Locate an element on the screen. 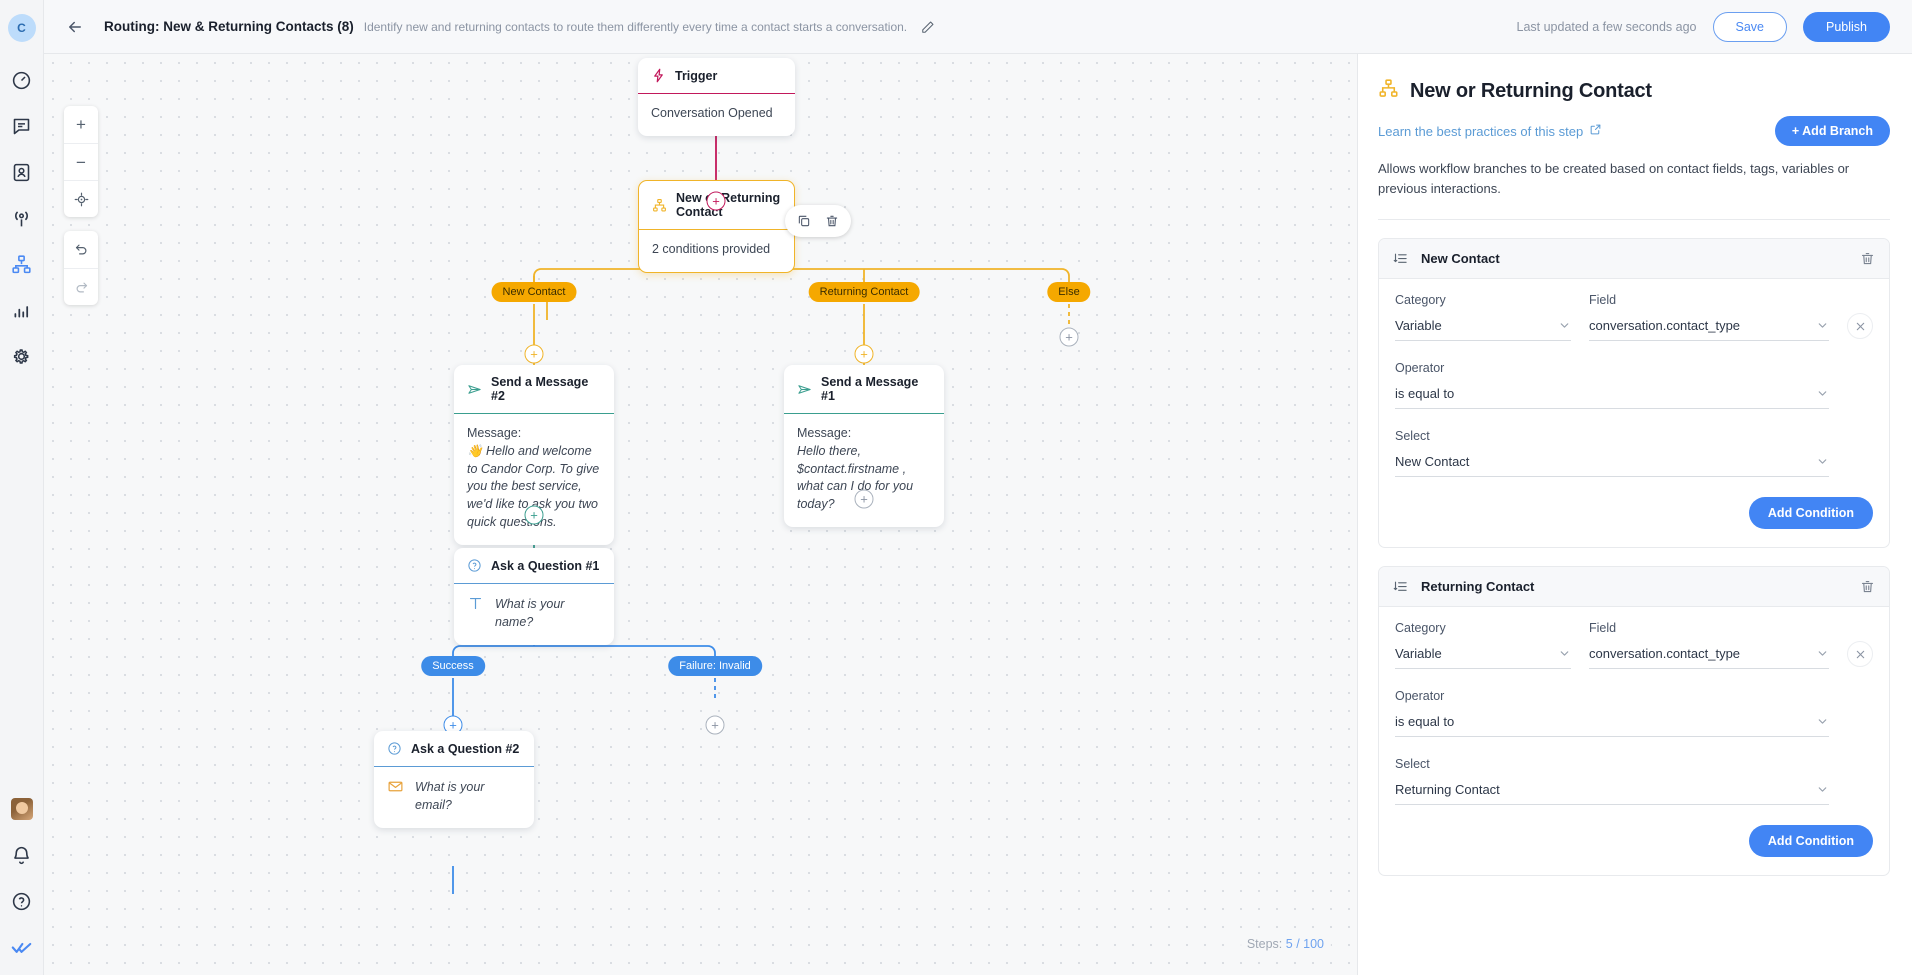 The height and width of the screenshot is (975, 1912). dashboard-icon is located at coordinates (22, 80).